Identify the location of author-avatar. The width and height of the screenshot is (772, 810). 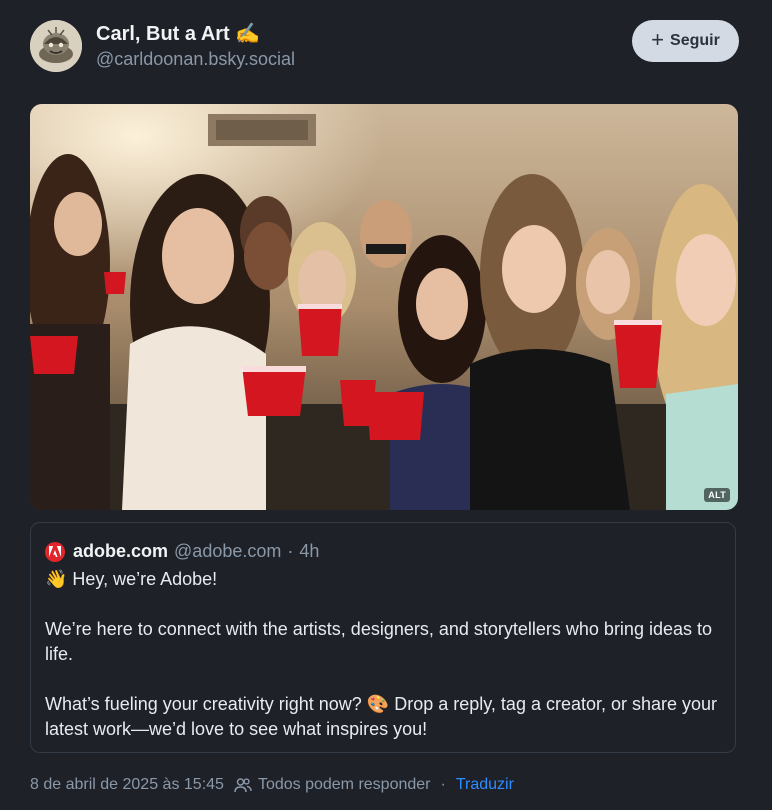
(56, 46).